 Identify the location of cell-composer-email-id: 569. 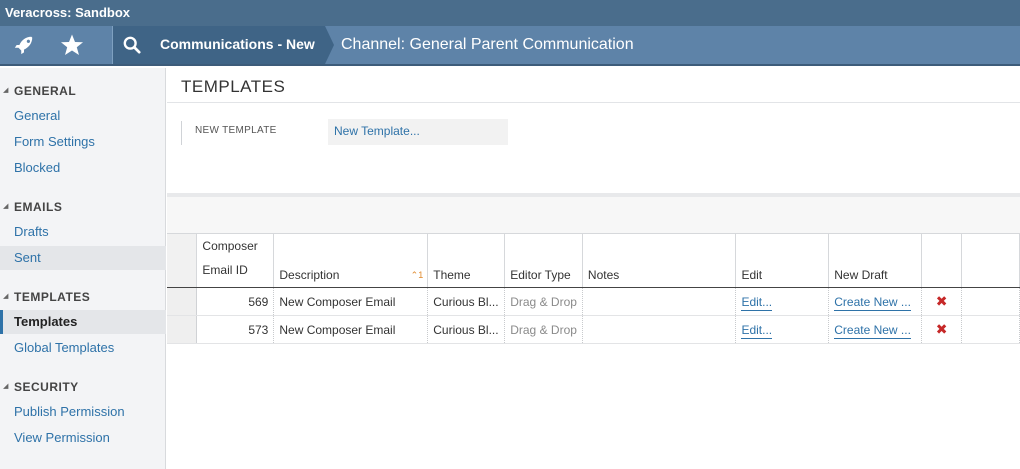
(235, 301).